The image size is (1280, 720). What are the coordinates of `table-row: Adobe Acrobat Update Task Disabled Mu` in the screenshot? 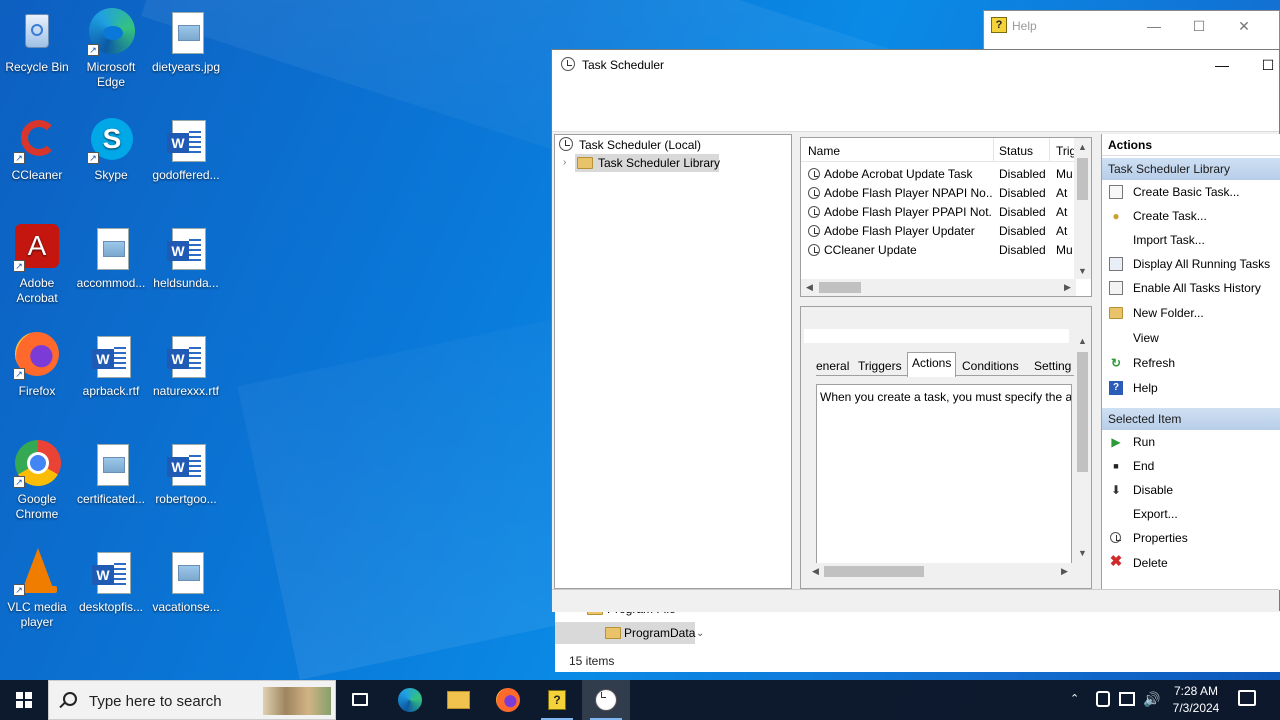 It's located at (946, 174).